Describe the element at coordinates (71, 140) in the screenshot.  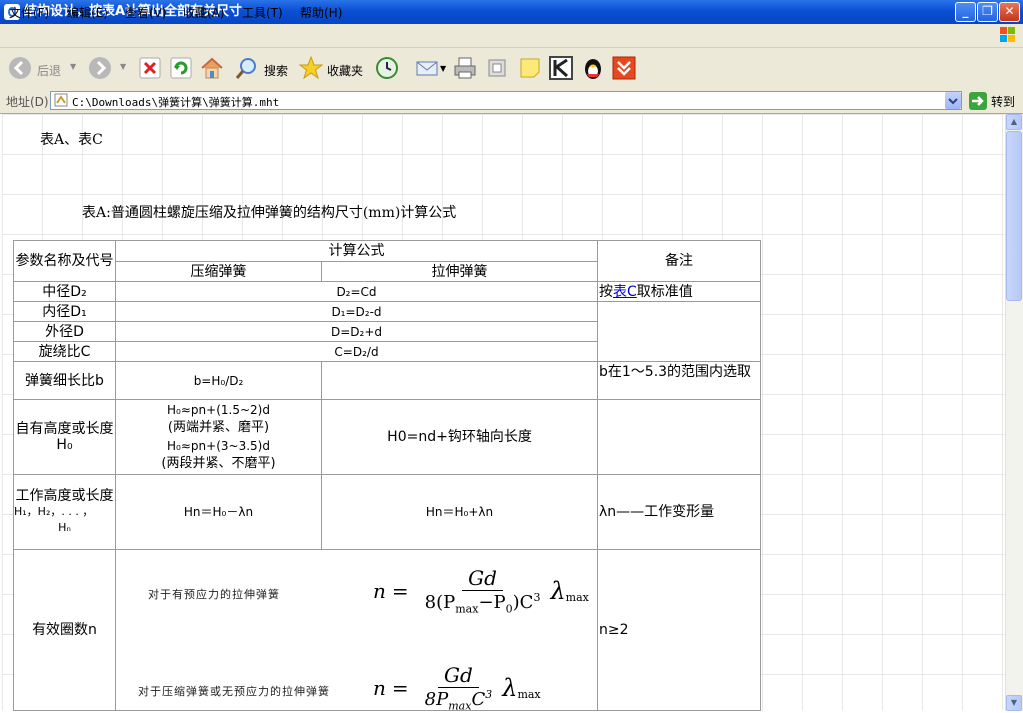
I see `page-heading: 表A、表C` at that location.